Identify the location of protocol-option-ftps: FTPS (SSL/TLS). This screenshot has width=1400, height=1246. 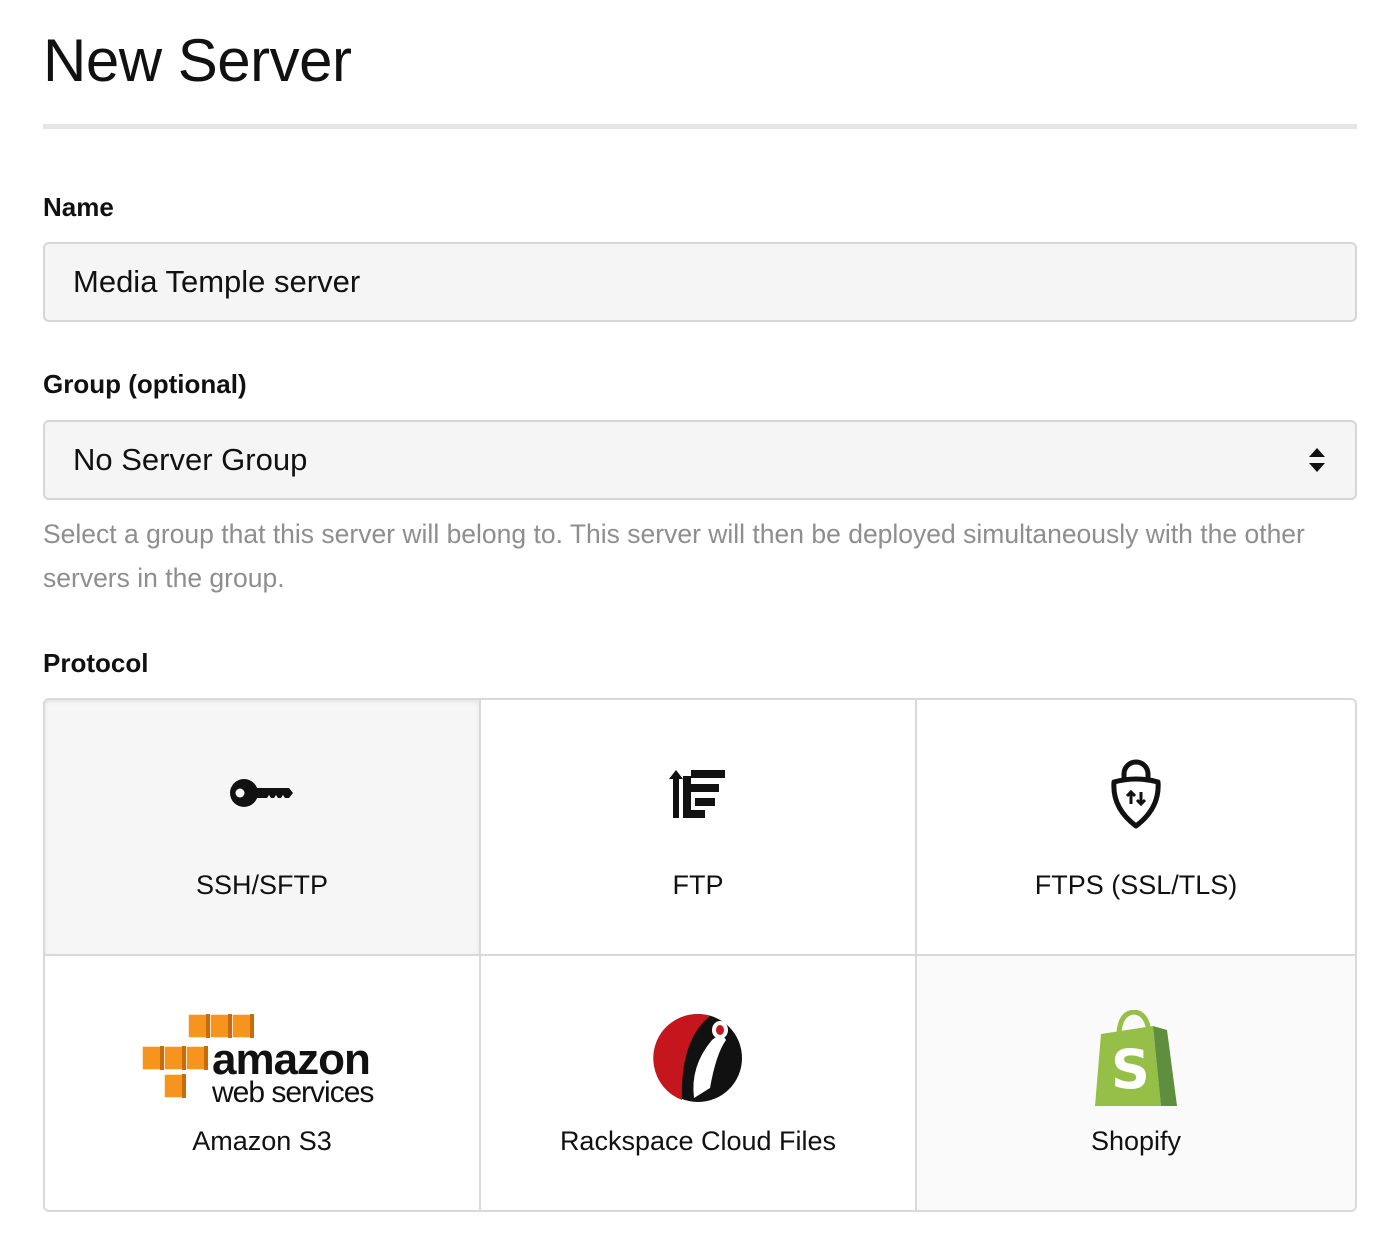
(1136, 828).